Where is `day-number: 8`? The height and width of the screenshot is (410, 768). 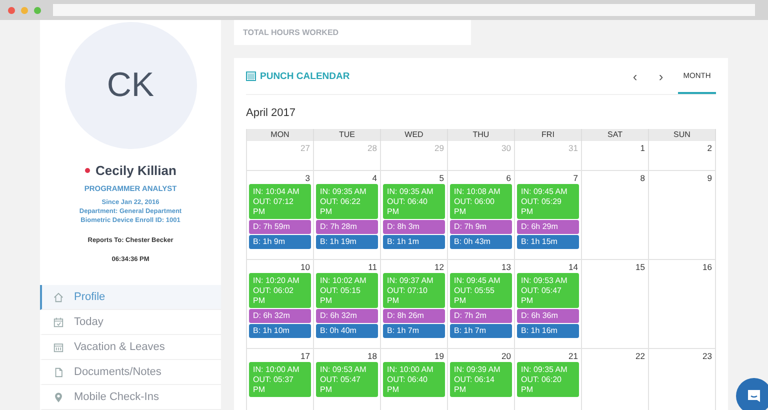 day-number: 8 is located at coordinates (643, 178).